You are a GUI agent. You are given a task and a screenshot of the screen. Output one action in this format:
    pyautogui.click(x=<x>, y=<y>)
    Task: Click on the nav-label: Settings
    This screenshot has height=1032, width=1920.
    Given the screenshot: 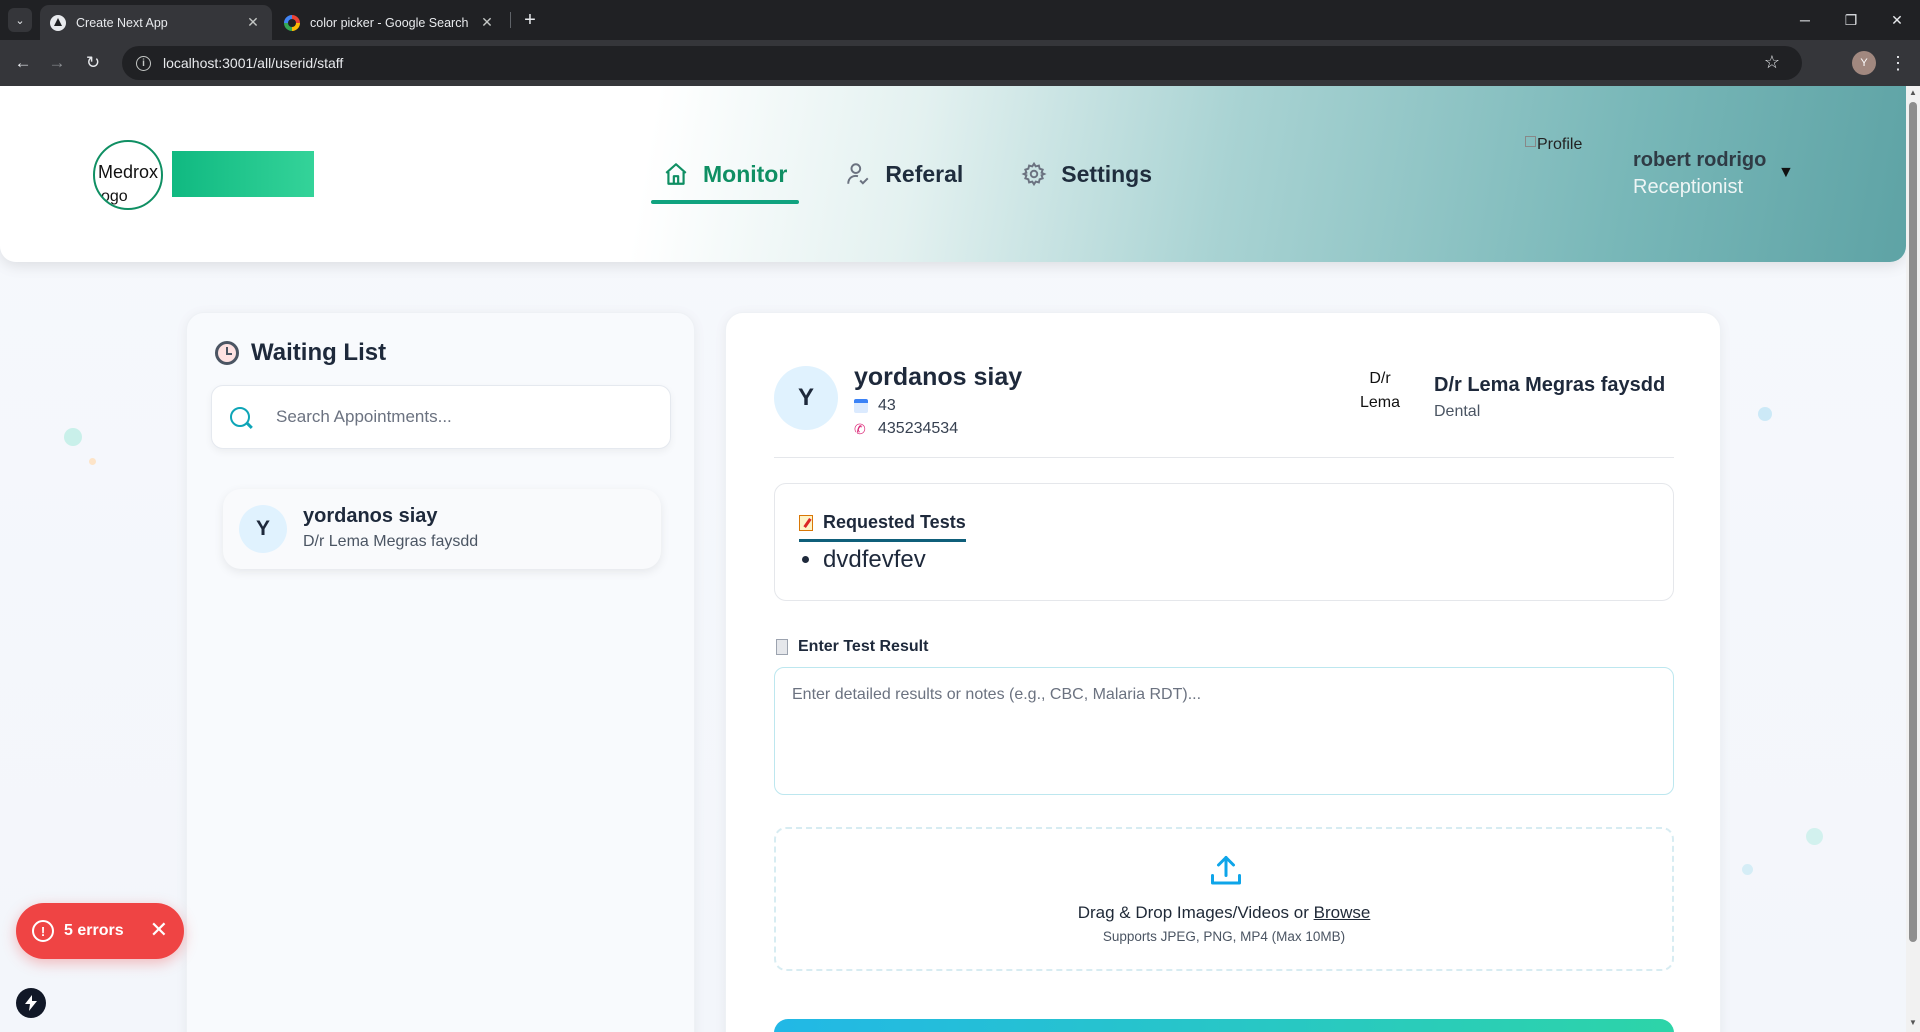 What is the action you would take?
    pyautogui.click(x=1107, y=173)
    